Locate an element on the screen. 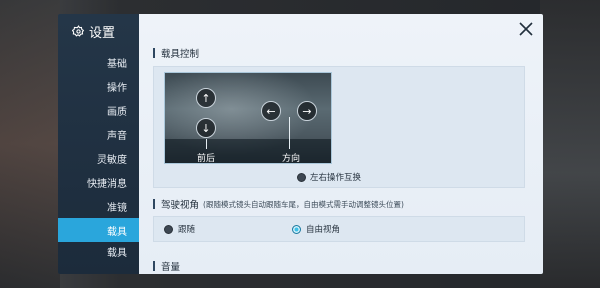  sidebar-item-vehicle: 载具 is located at coordinates (98, 230).